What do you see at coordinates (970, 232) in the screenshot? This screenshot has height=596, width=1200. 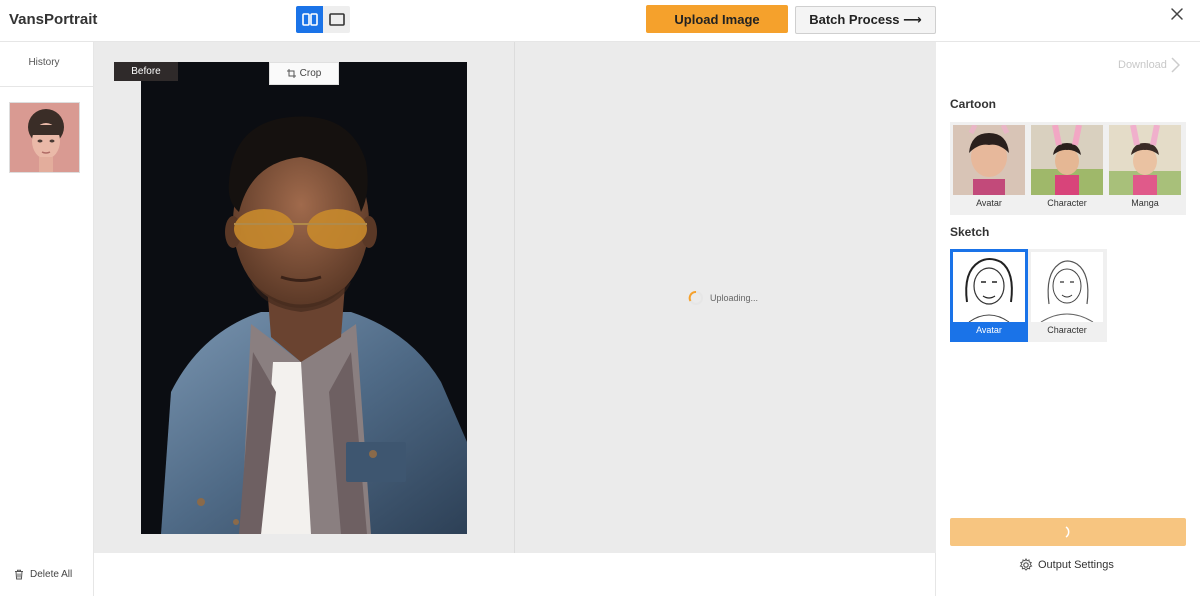 I see `sketch-section-title: Sketch` at bounding box center [970, 232].